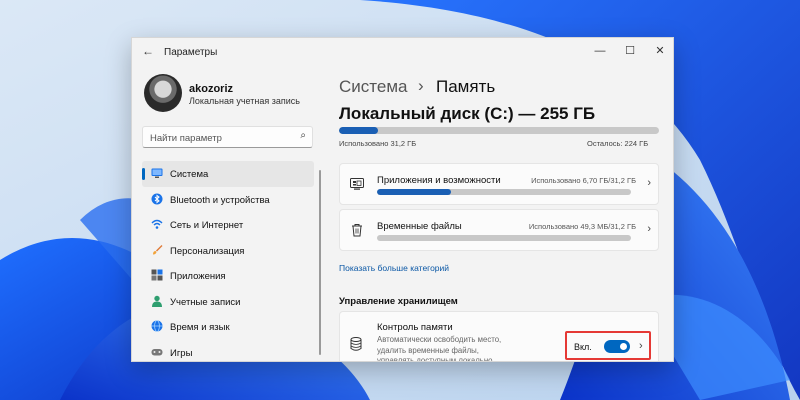  Describe the element at coordinates (157, 224) in the screenshot. I see `wifi-icon` at that location.